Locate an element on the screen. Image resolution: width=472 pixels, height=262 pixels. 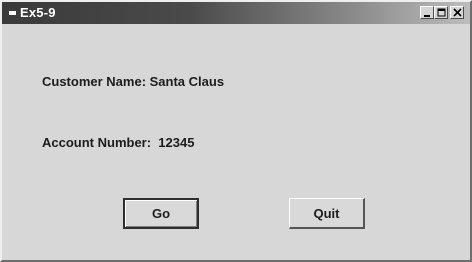
close-icon is located at coordinates (457, 12).